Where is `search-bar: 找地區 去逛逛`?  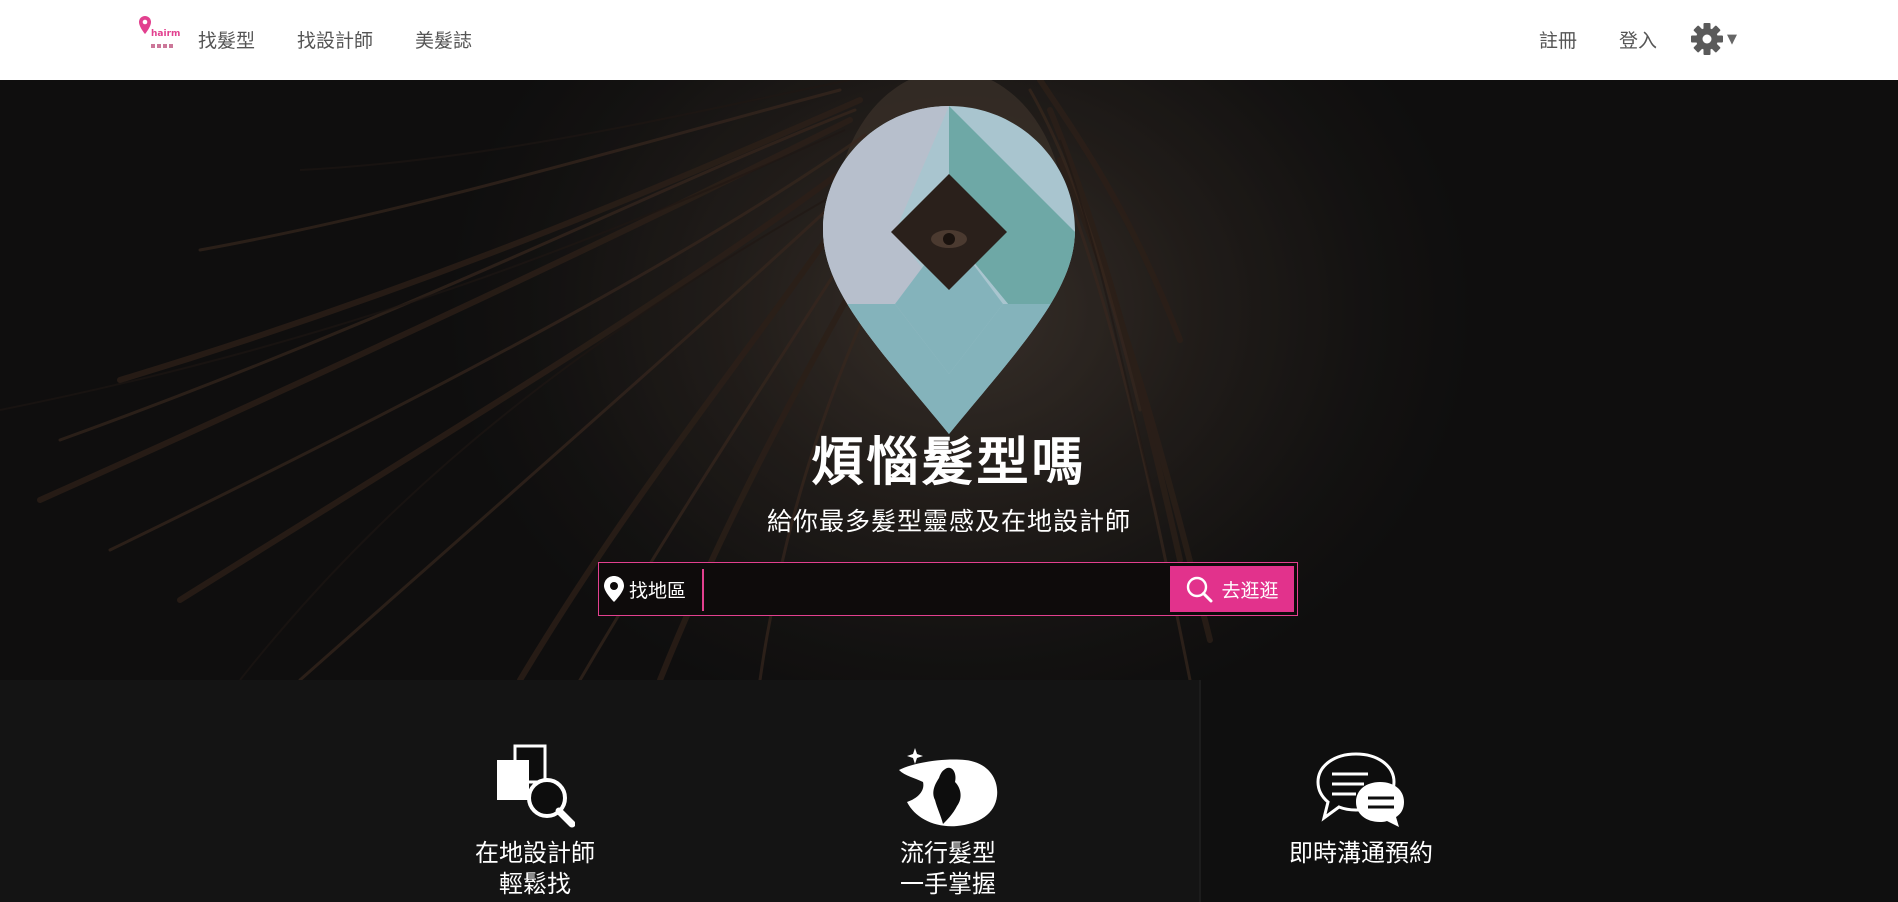
search-bar: 找地區 去逛逛 is located at coordinates (948, 589).